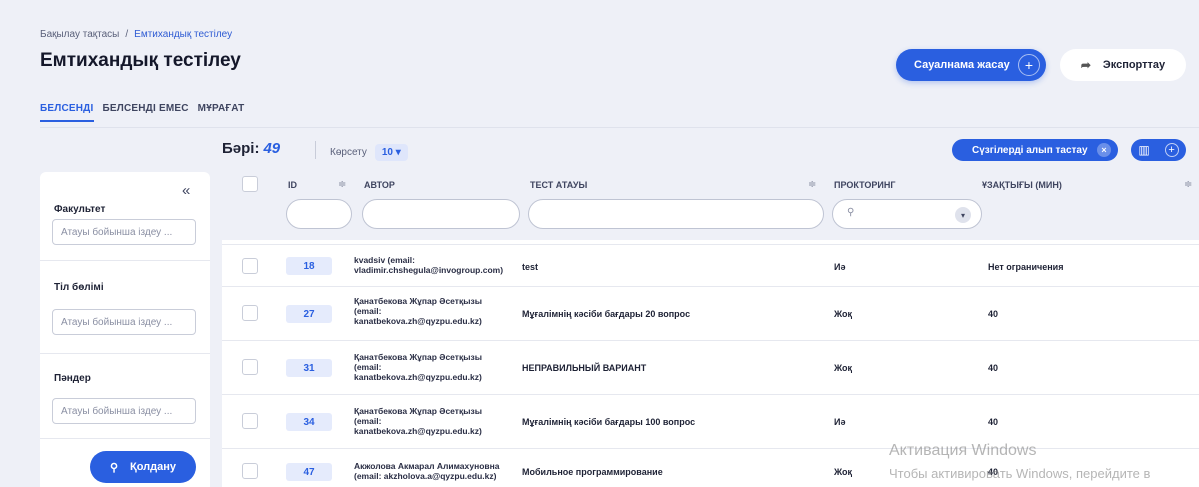 Image resolution: width=1199 pixels, height=487 pixels. What do you see at coordinates (619, 127) in the screenshot?
I see `tabs-divider` at bounding box center [619, 127].